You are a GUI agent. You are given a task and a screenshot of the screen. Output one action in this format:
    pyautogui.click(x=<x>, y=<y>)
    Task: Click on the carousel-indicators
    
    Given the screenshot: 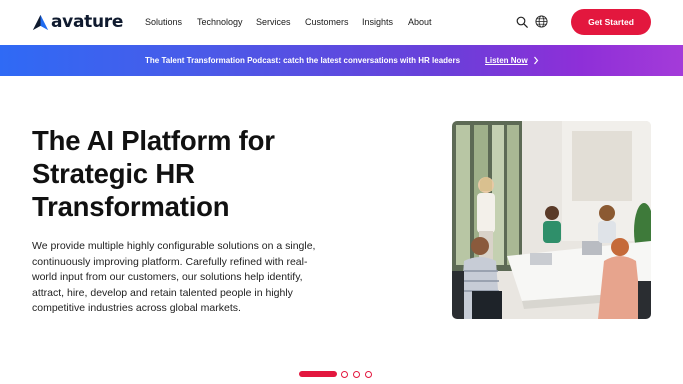 What is the action you would take?
    pyautogui.click(x=339, y=374)
    